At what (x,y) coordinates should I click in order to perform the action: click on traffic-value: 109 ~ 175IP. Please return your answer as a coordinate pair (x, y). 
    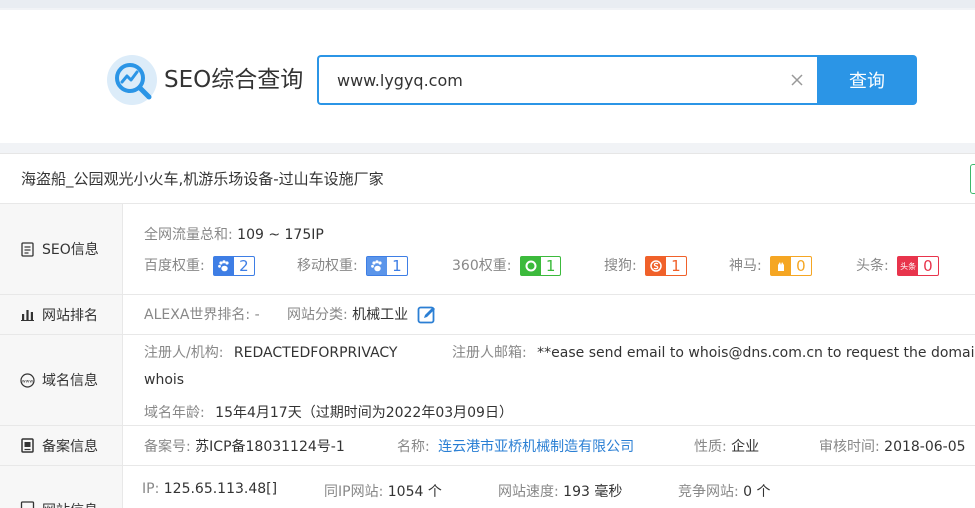
    Looking at the image, I should click on (280, 235).